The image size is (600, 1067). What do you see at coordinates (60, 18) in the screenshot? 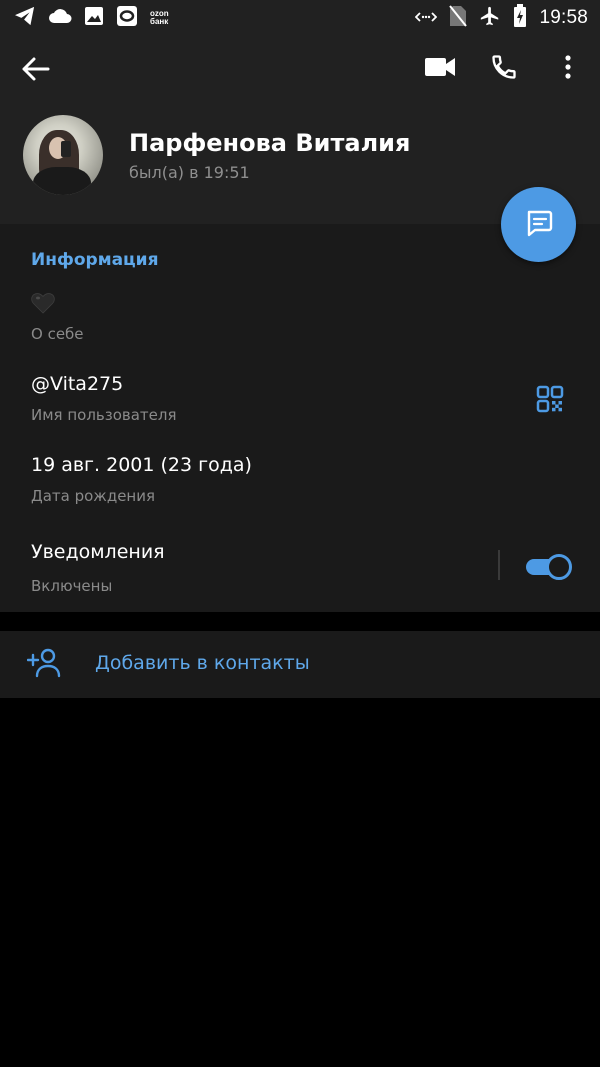
I see `cloud-icon` at bounding box center [60, 18].